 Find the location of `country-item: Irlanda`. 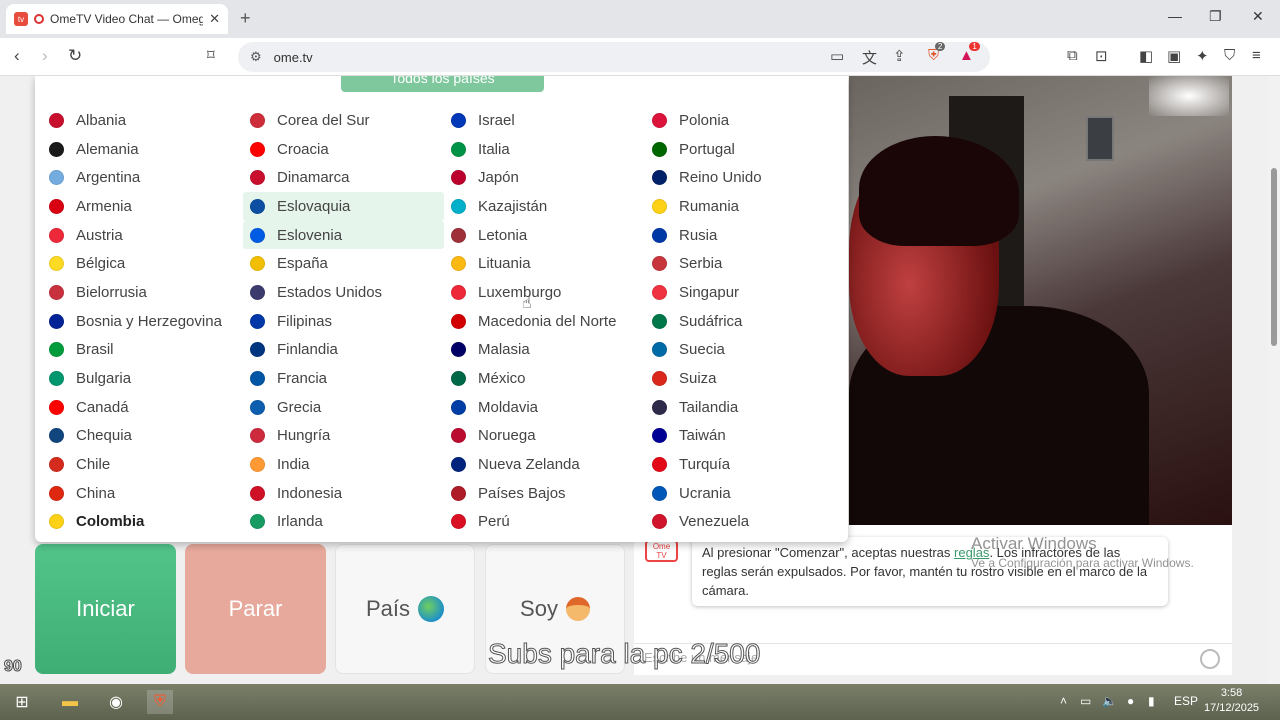

country-item: Irlanda is located at coordinates (343, 522).